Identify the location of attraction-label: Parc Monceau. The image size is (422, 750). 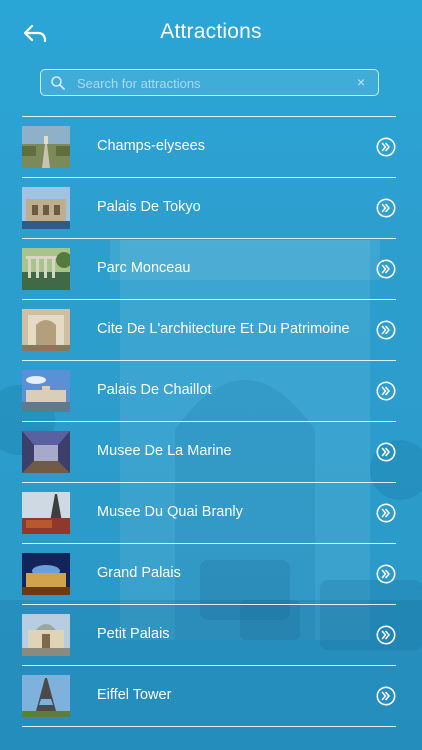
(144, 268).